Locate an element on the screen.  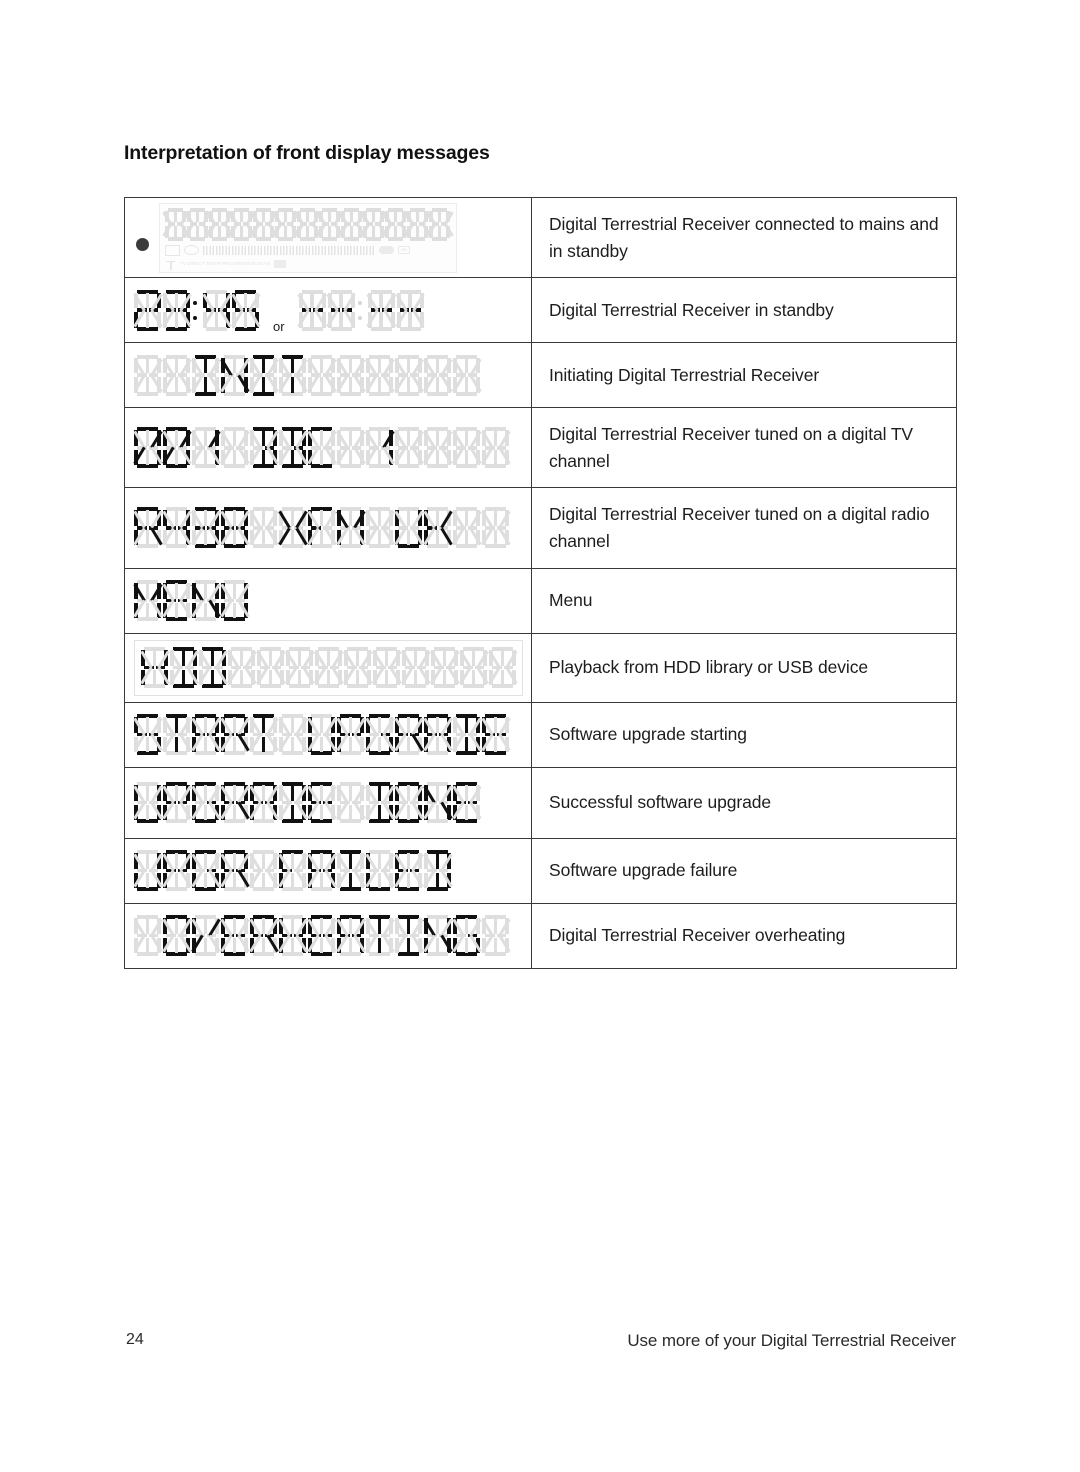
antenna-icon is located at coordinates (170, 264).